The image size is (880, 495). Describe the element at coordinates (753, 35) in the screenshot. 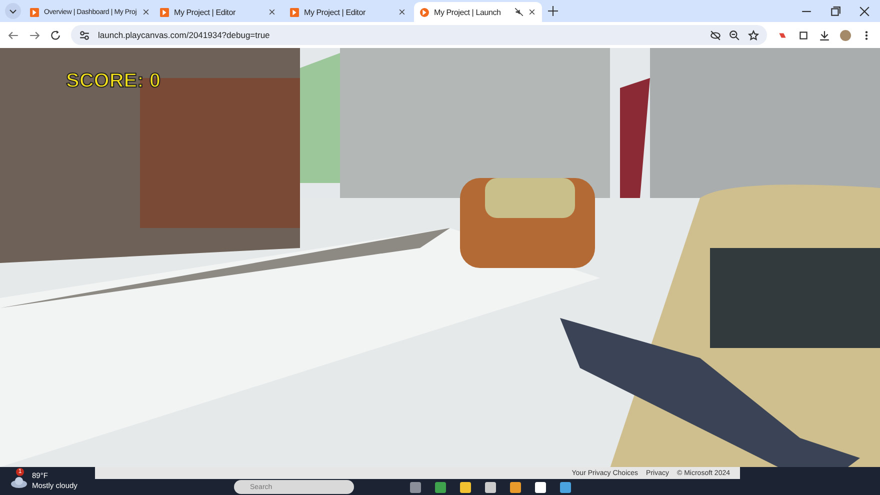

I see `star-icon` at that location.